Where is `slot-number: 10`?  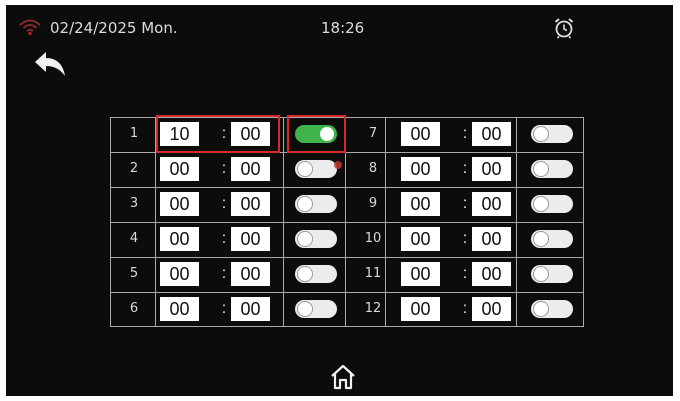
slot-number: 10 is located at coordinates (373, 238).